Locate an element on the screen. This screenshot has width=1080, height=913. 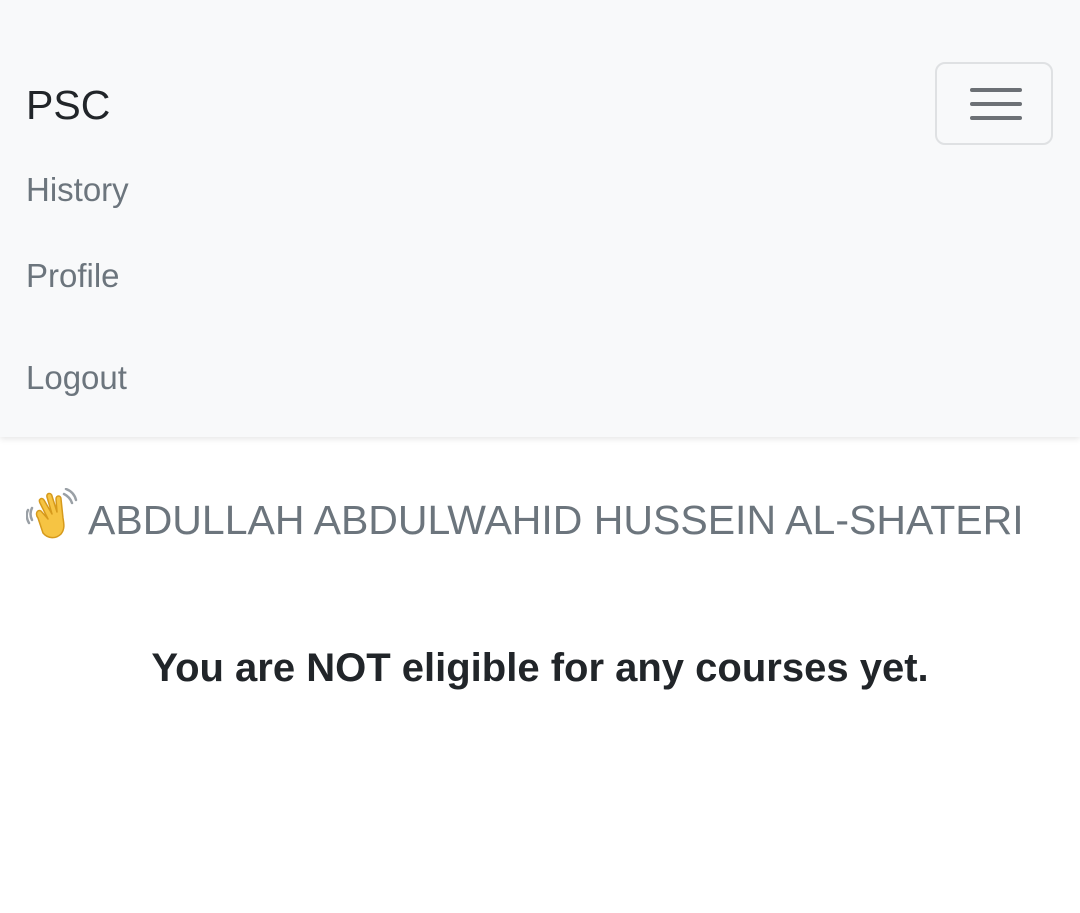
greeting-heading: ABDULLAH ABDULWAHID HUSSEIN AL-SHATERI is located at coordinates (524, 519).